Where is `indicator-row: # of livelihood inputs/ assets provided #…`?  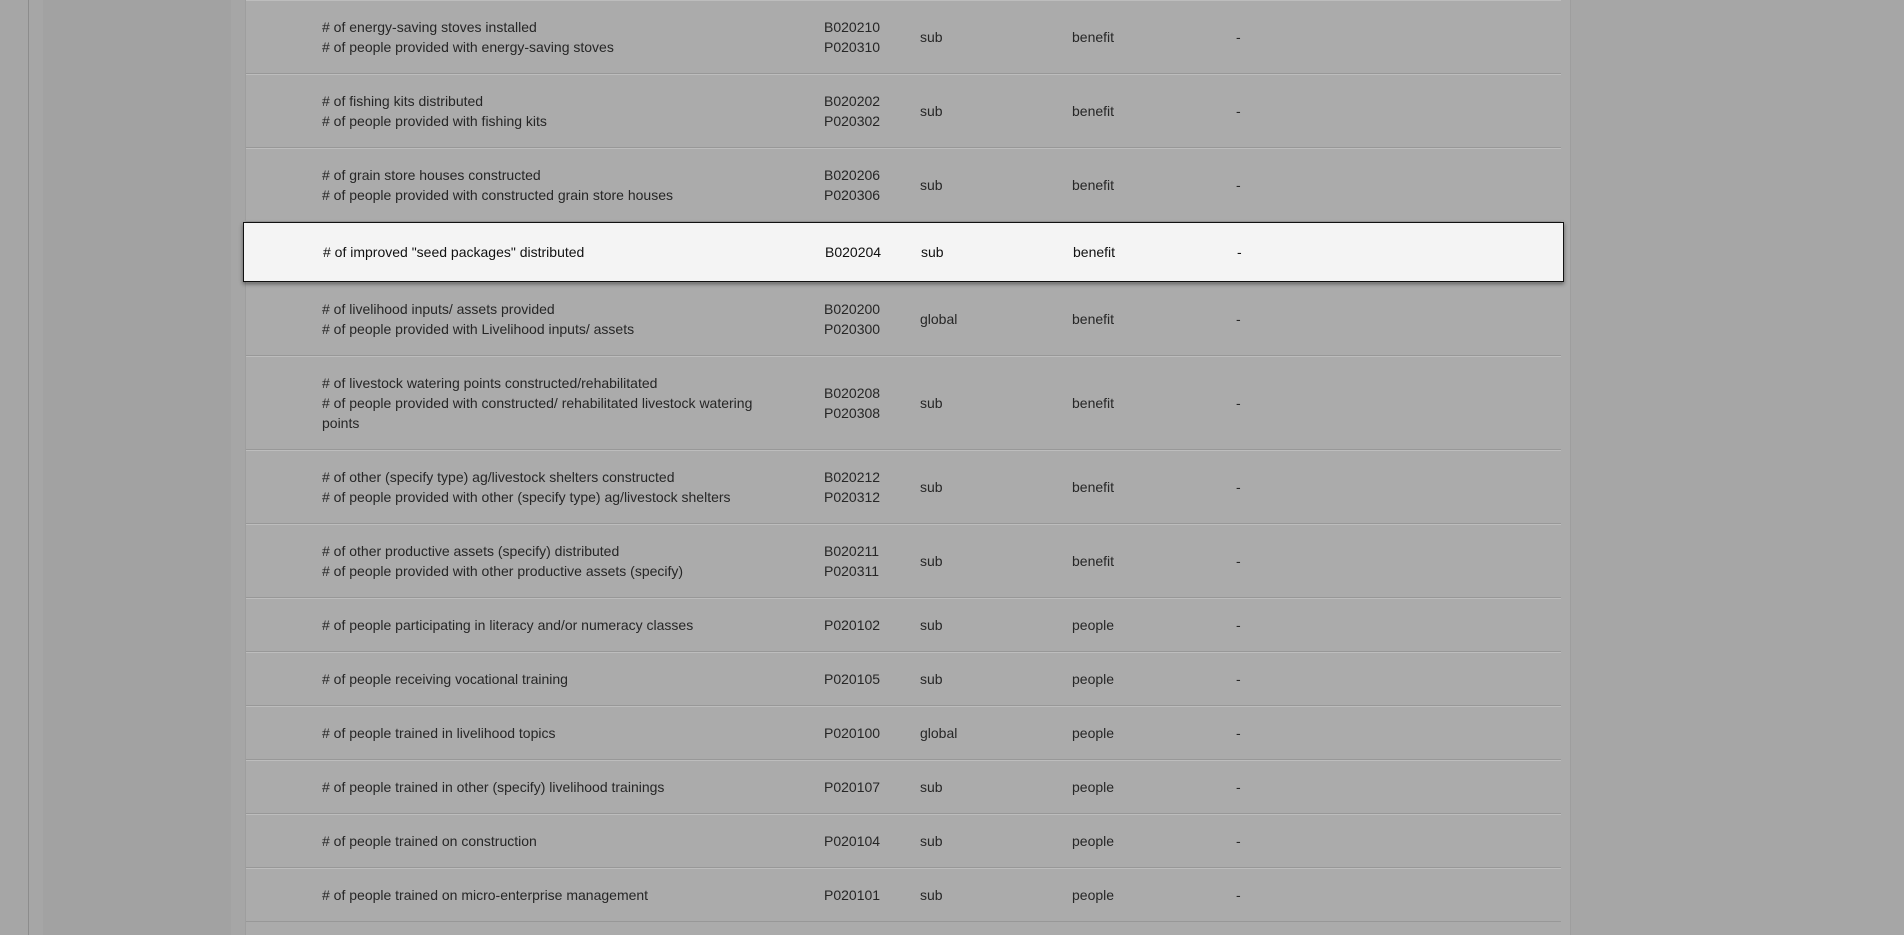
indicator-row: # of livelihood inputs/ assets provided #… is located at coordinates (903, 319).